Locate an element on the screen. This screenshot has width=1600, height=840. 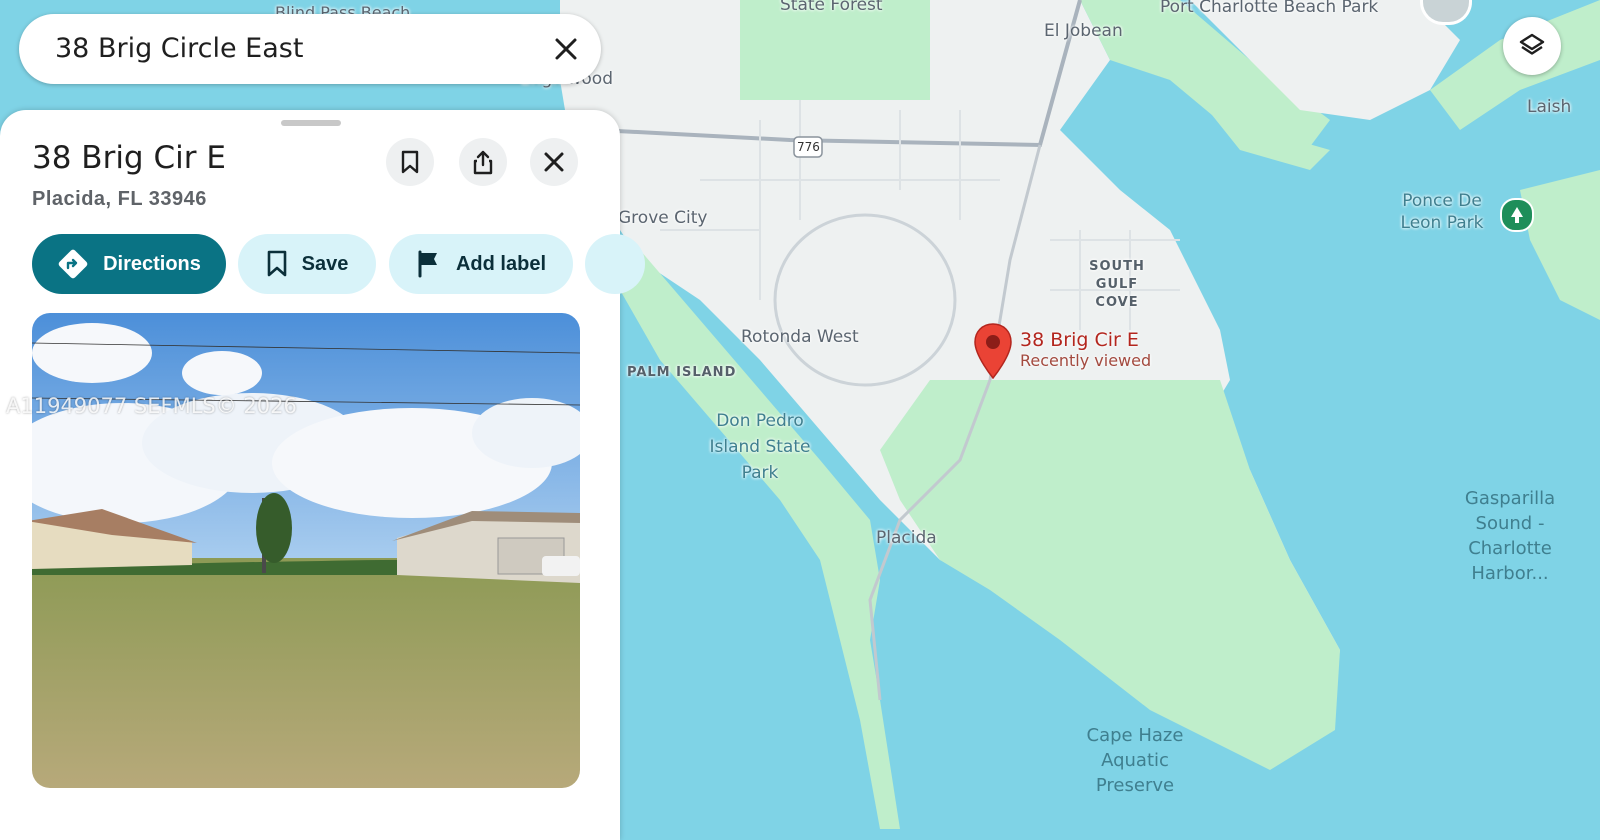
map-pin-icon is located at coordinates (993, 351).